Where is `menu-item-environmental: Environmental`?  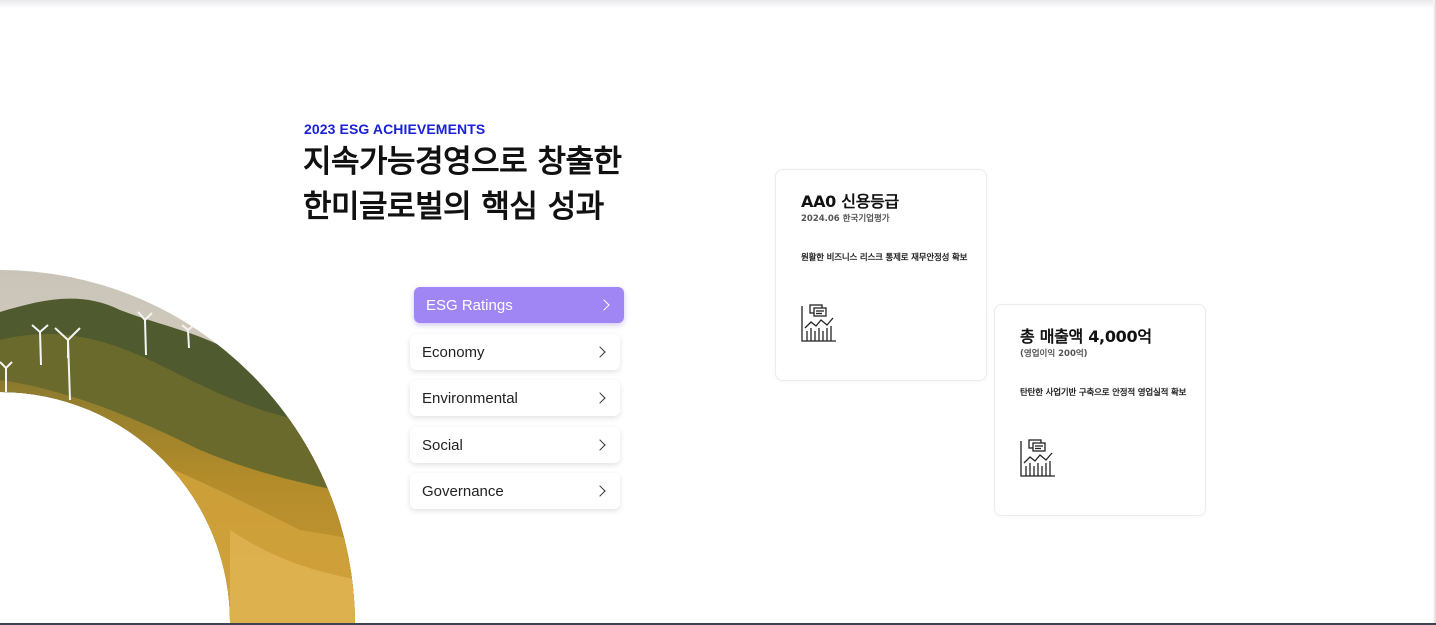
menu-item-environmental: Environmental is located at coordinates (515, 398).